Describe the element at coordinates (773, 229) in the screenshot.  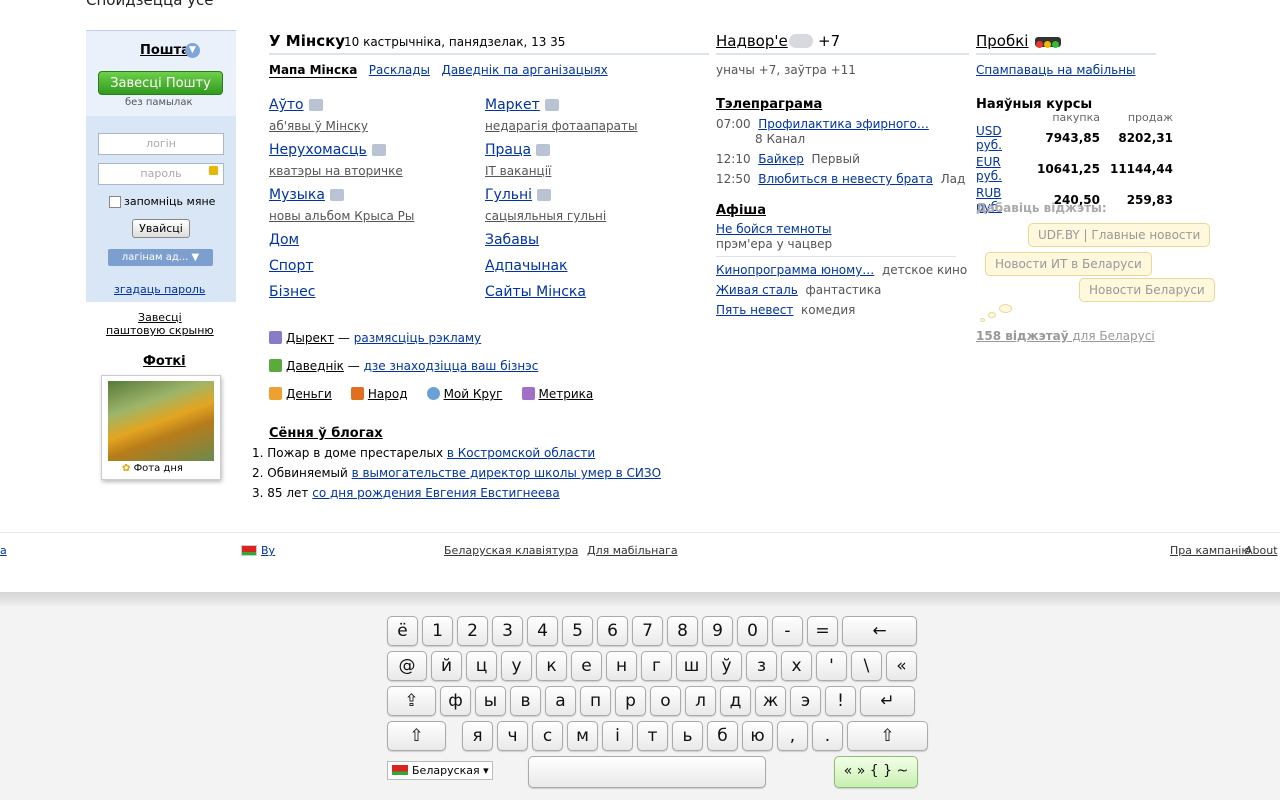
I see `afisha-feature-link: Не бойся темноты` at that location.